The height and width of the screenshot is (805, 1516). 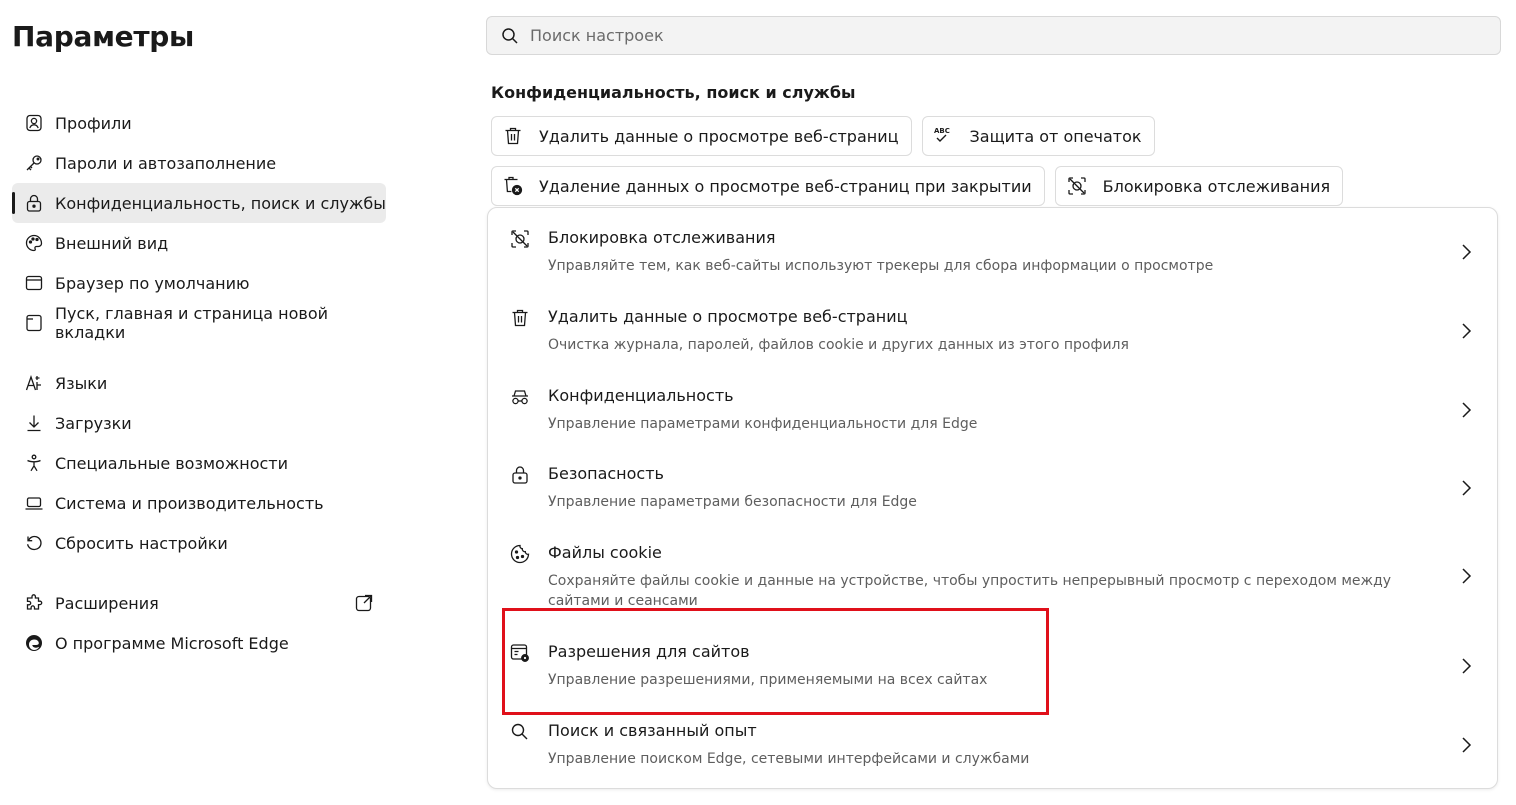 I want to click on sidebar-item-label: Браузер по умолчанию, so click(x=152, y=283).